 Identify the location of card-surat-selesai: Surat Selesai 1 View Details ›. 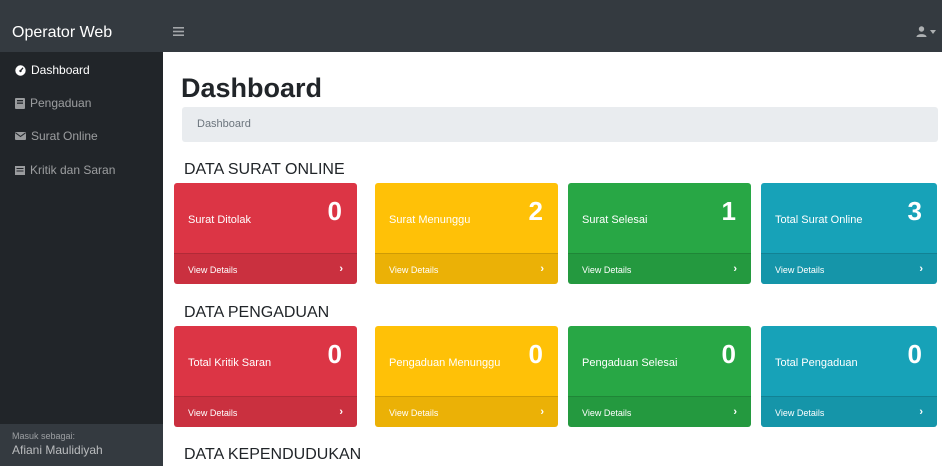
(659, 233).